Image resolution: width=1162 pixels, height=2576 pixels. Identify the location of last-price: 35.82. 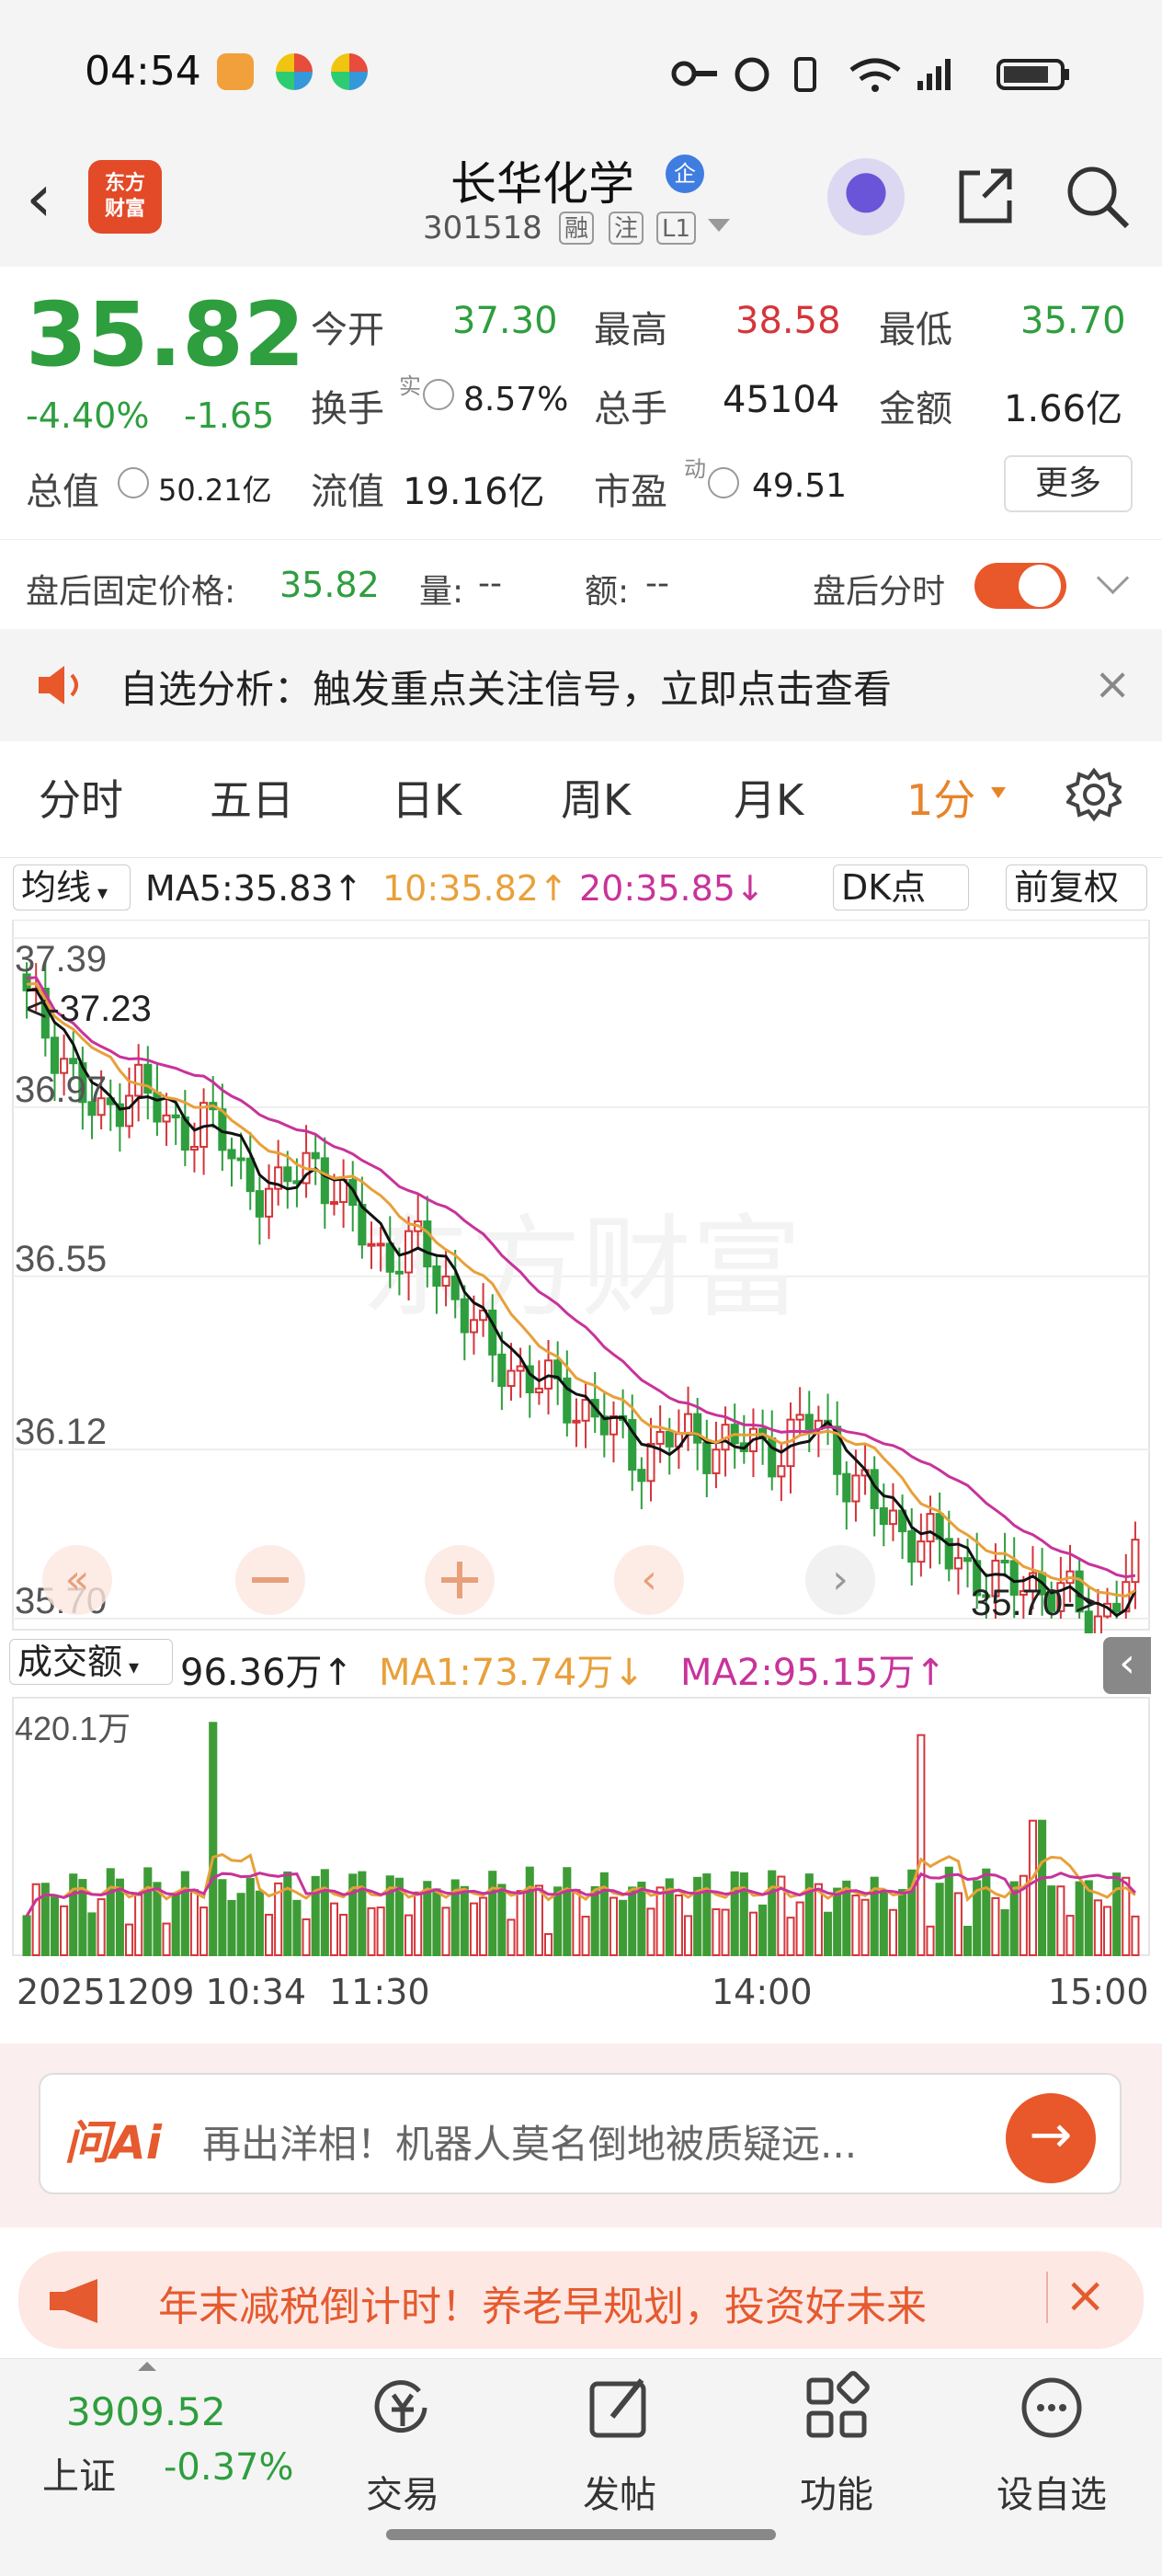
(165, 334).